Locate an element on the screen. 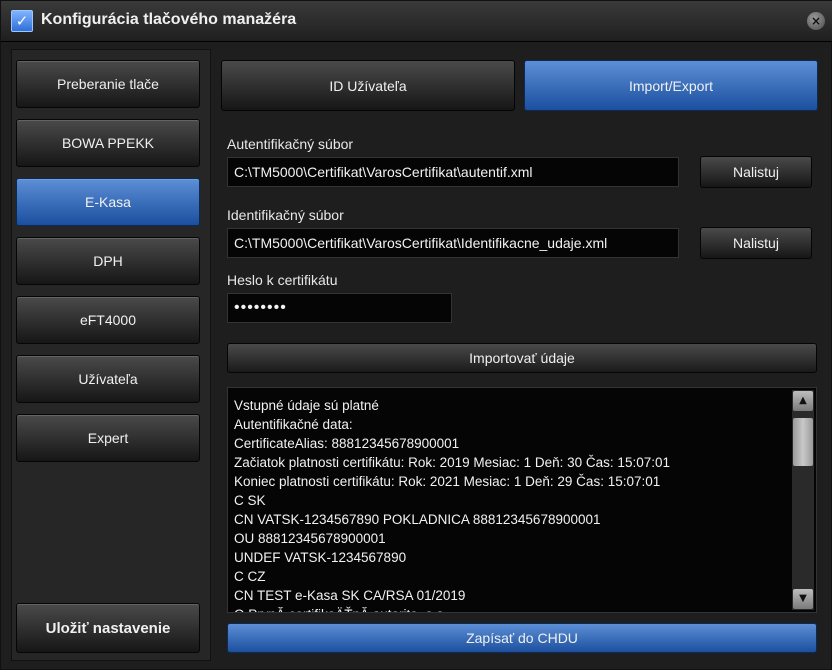 The image size is (832, 670). sidebar-item-expert: Expert is located at coordinates (108, 438).